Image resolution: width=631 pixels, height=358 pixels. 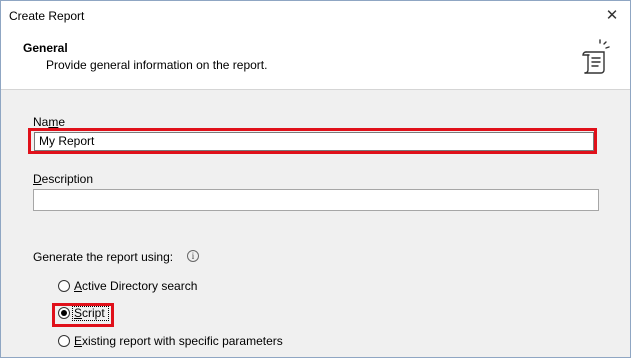 What do you see at coordinates (612, 16) in the screenshot?
I see `close-icon: ✕` at bounding box center [612, 16].